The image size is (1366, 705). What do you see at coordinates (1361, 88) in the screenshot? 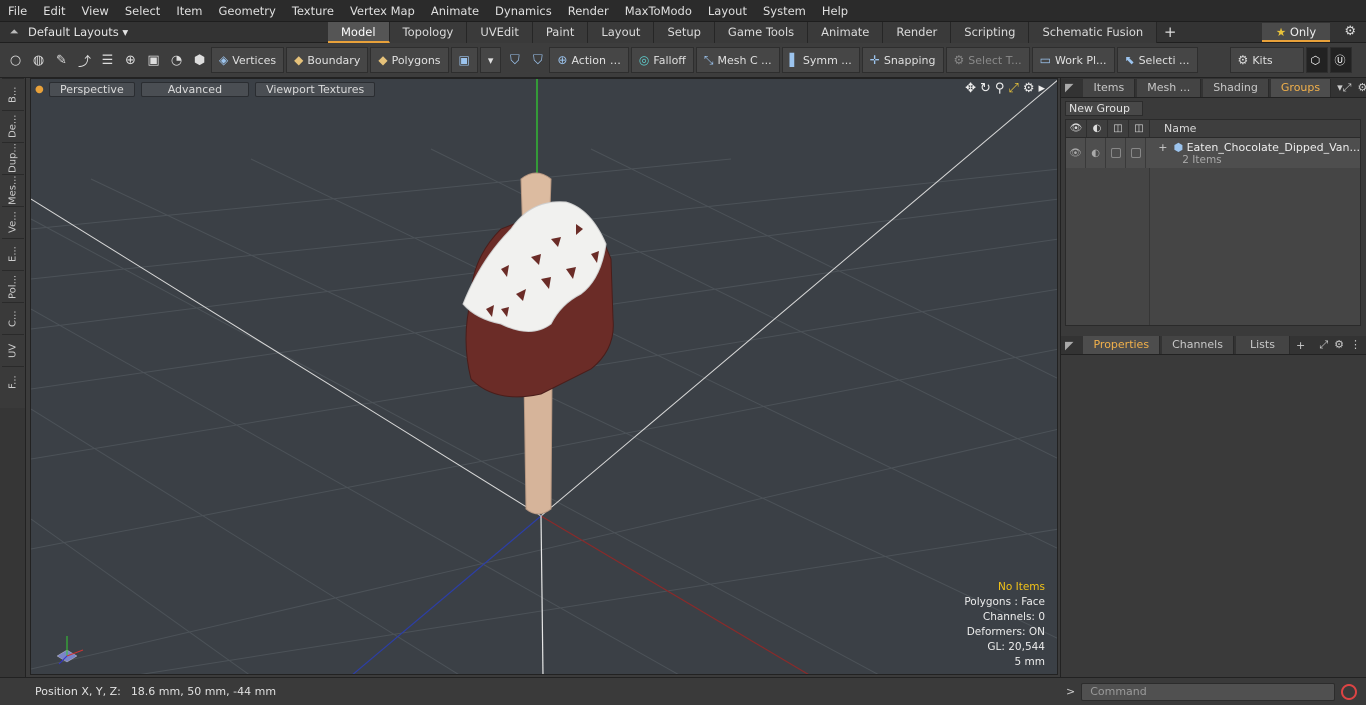
I see `panel-settings-icon: ⚙` at bounding box center [1361, 88].